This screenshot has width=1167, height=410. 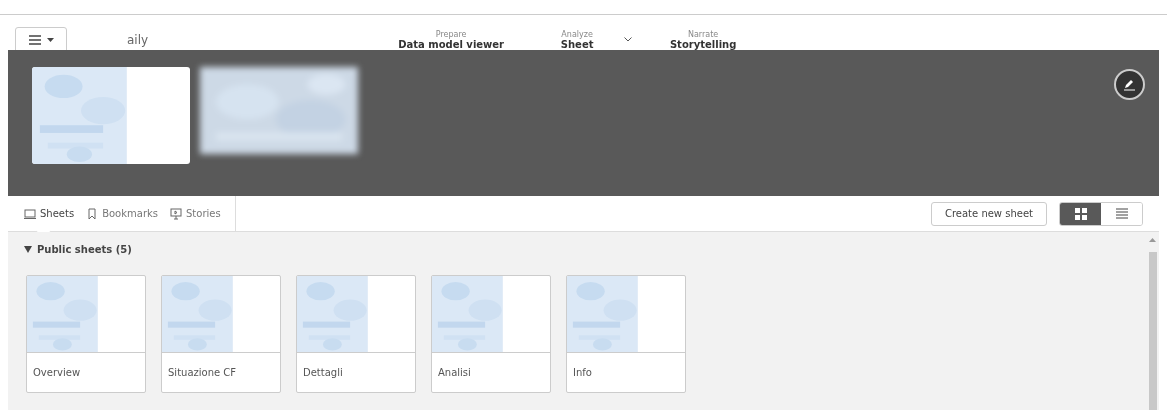 I want to click on monitor-icon, so click(x=30, y=213).